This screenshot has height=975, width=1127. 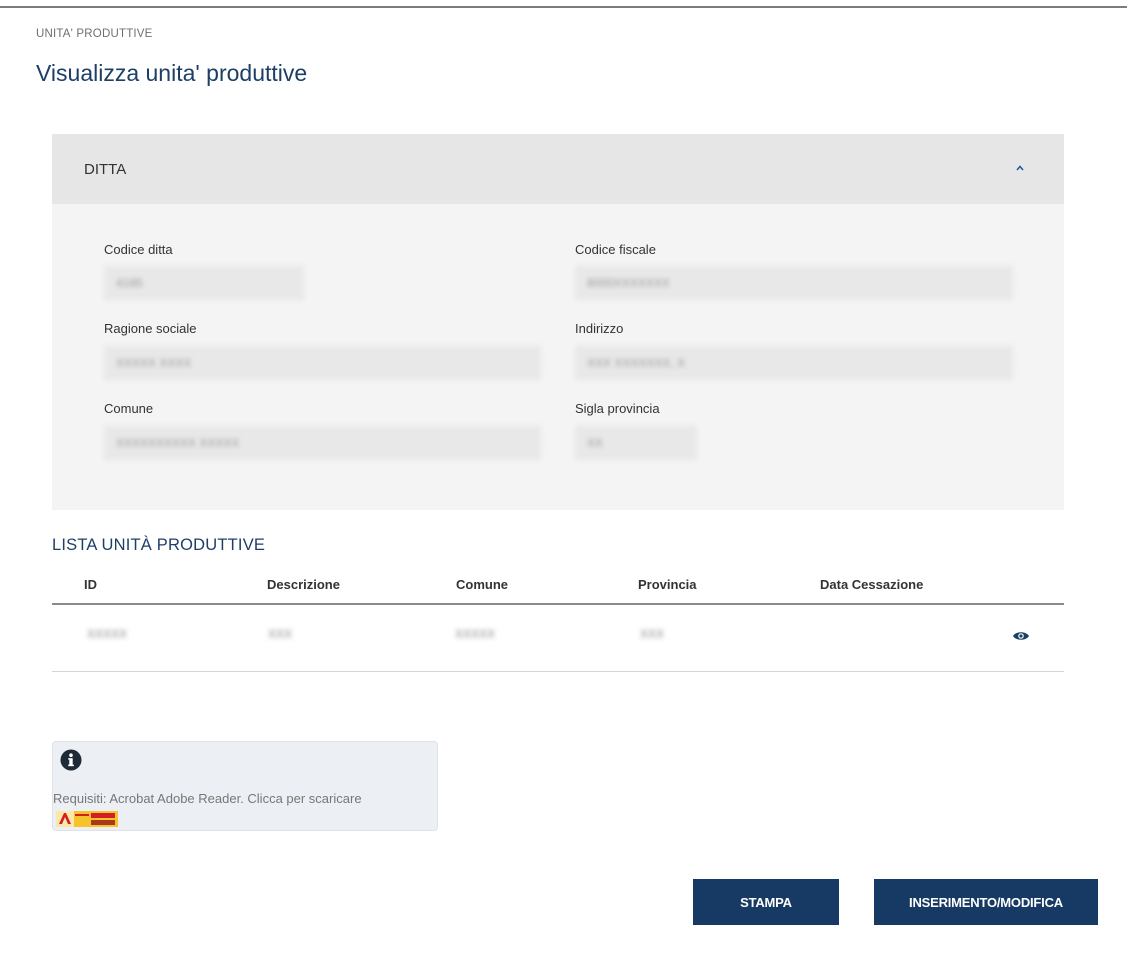 I want to click on breadcrumb: UNITA' PRODUTTIVE, so click(x=94, y=34).